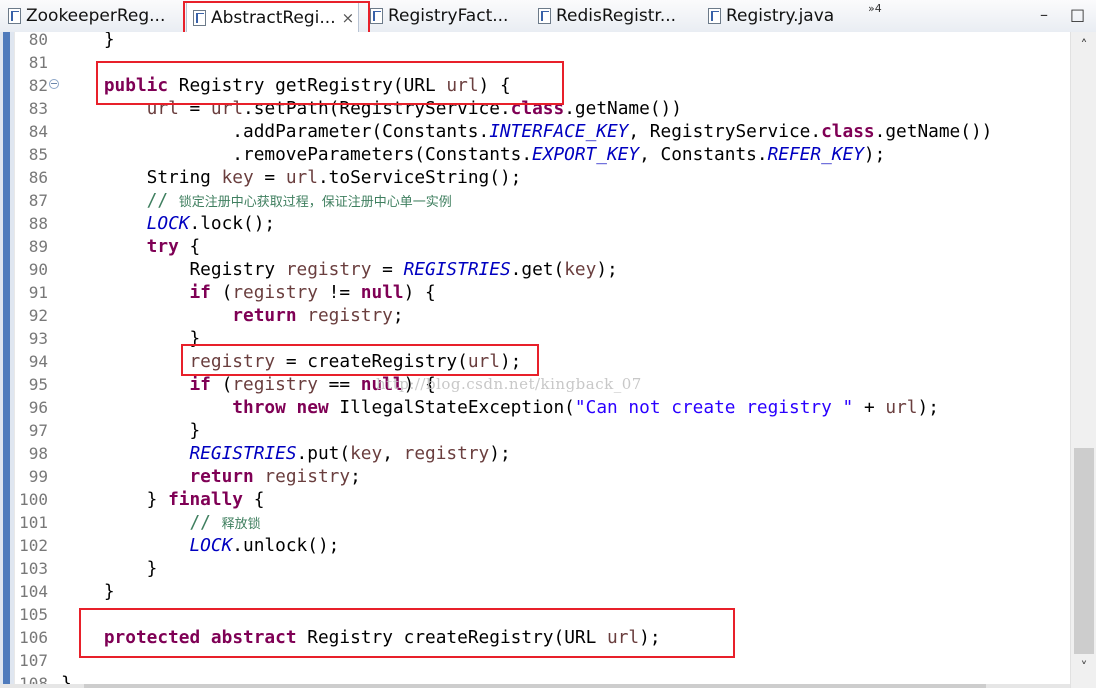 The width and height of the screenshot is (1096, 688). I want to click on horizontal-scroll-thumb, so click(535, 686).